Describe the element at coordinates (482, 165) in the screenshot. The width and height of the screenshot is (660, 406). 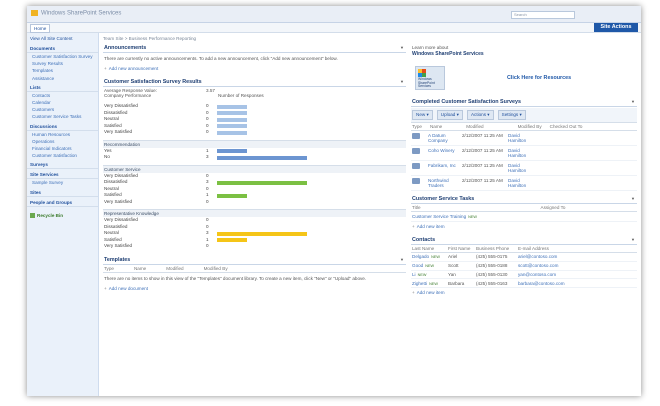
I see `survey-modified: 2/12/2007 11:25 AM` at that location.